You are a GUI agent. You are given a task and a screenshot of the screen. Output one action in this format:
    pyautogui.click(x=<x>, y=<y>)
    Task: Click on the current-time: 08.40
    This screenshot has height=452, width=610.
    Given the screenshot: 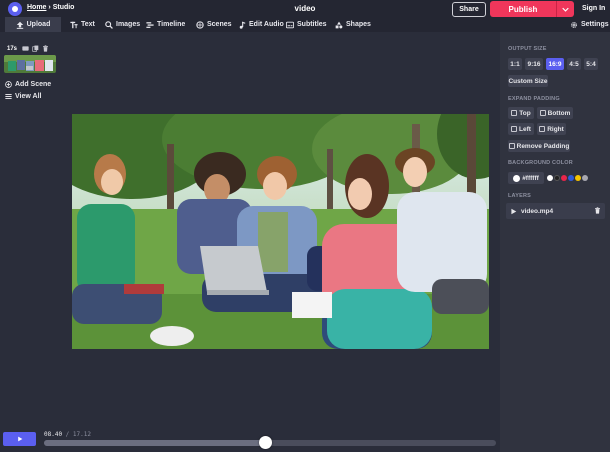 What is the action you would take?
    pyautogui.click(x=53, y=434)
    